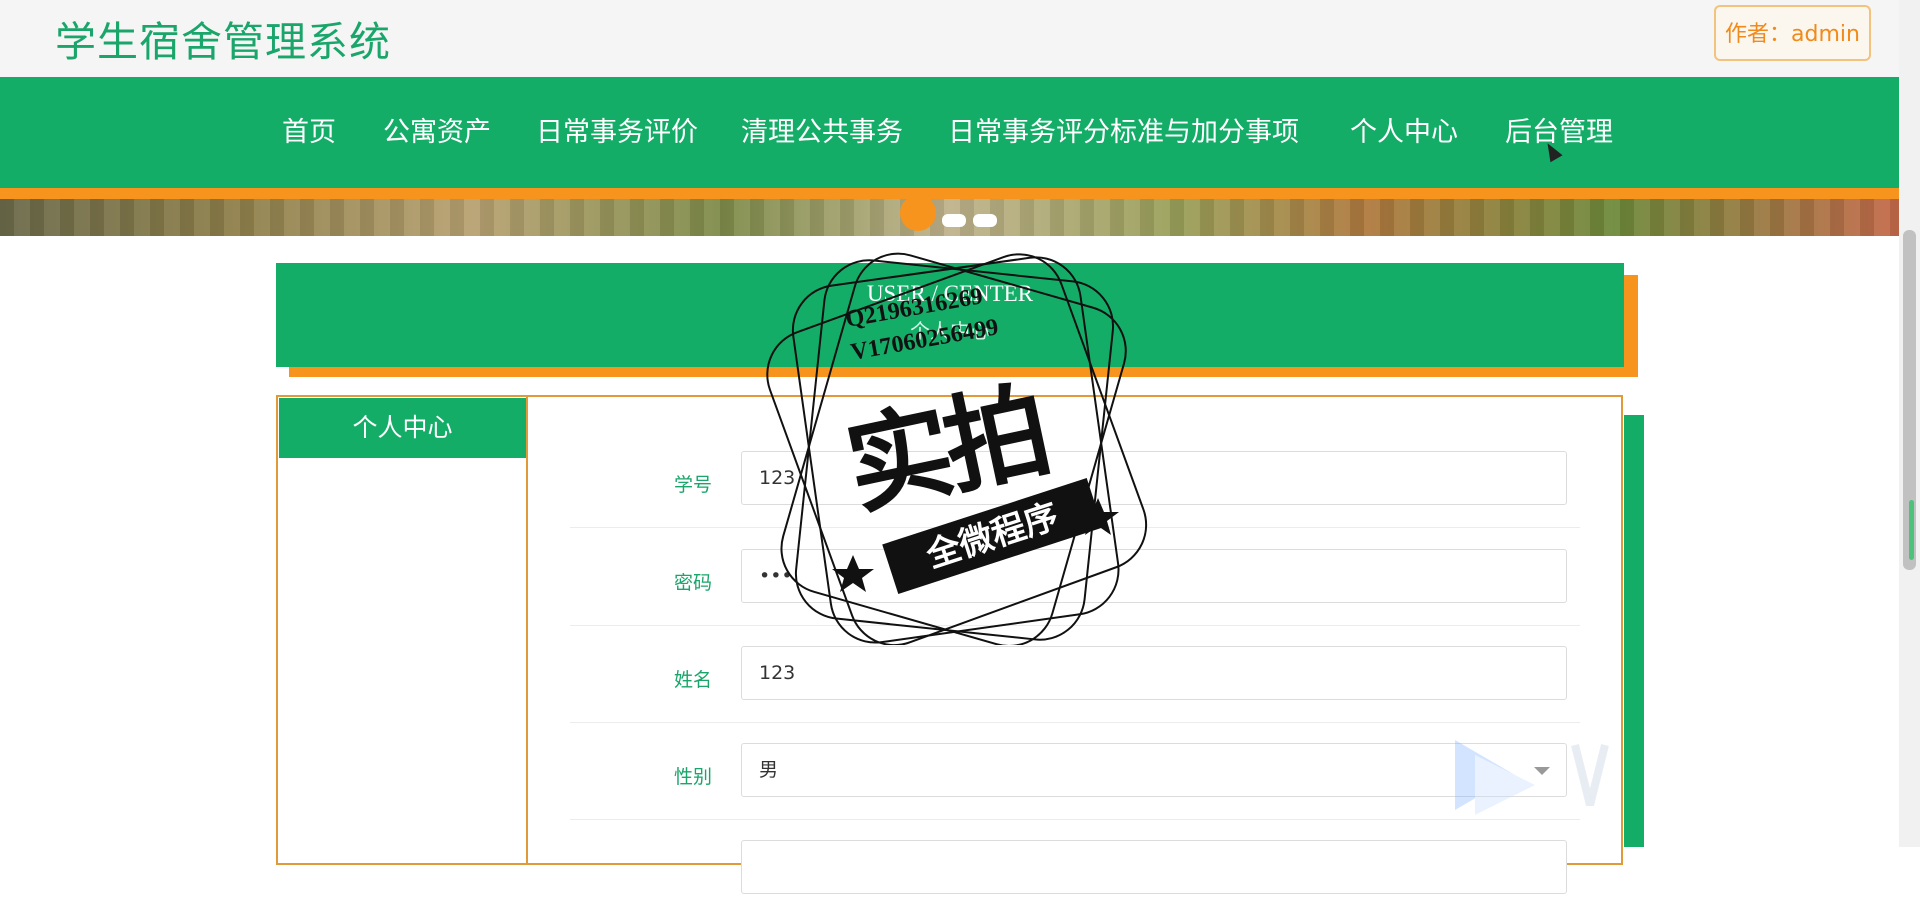  Describe the element at coordinates (1911, 530) in the screenshot. I see `scrollbar-indicator` at that location.